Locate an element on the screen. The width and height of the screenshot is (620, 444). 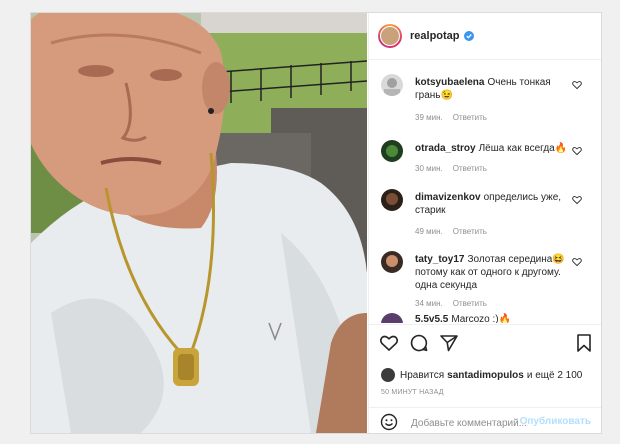
likes-prefix: Нравится is located at coordinates (422, 375).